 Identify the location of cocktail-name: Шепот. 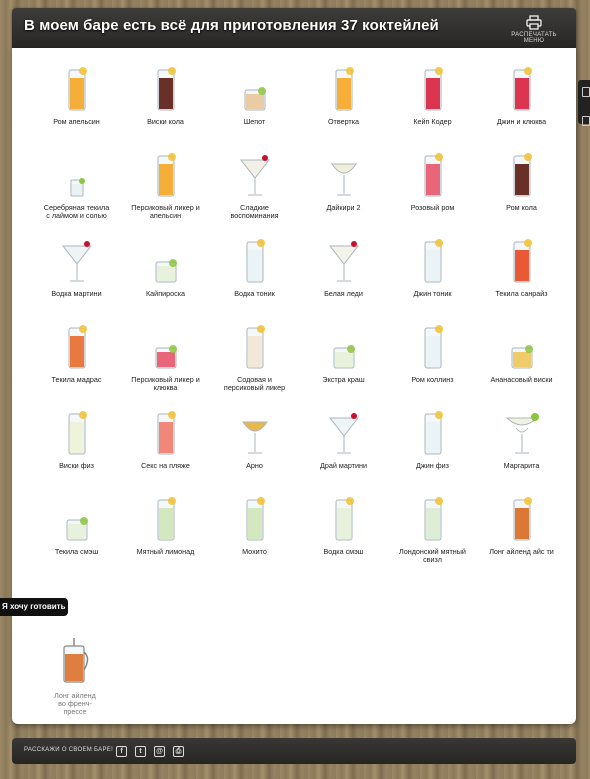
(254, 121).